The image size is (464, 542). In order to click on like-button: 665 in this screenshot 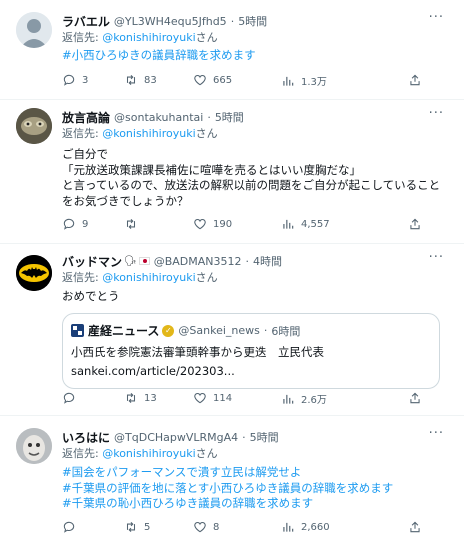, I will do `click(212, 80)`.